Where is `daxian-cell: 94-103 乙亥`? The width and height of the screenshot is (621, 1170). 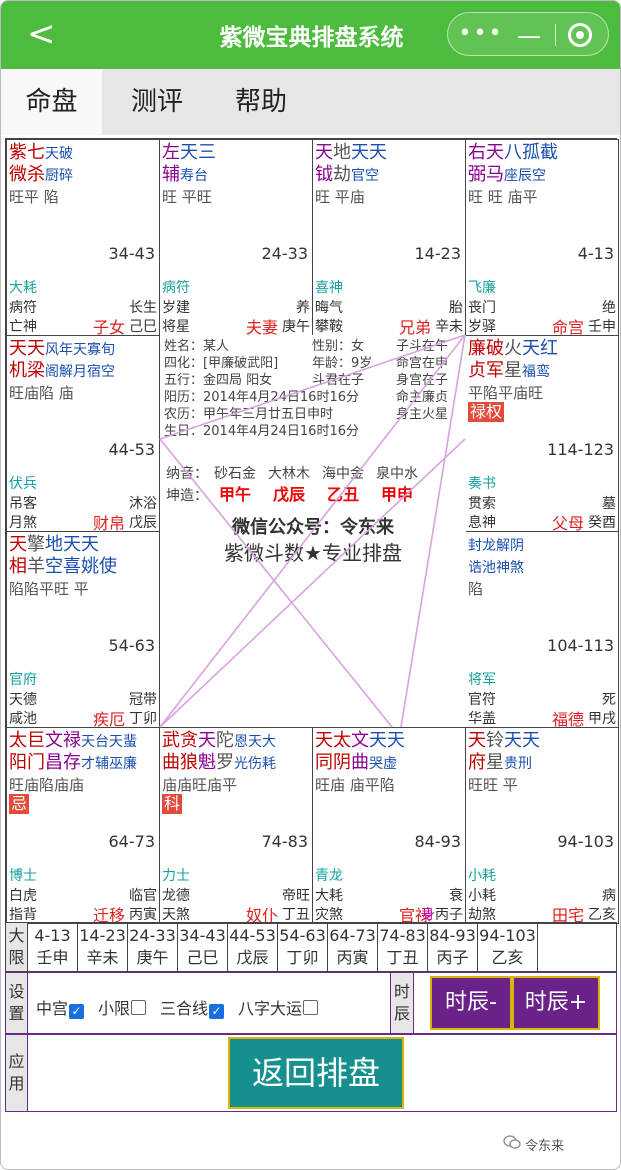
daxian-cell: 94-103 乙亥 is located at coordinates (508, 947).